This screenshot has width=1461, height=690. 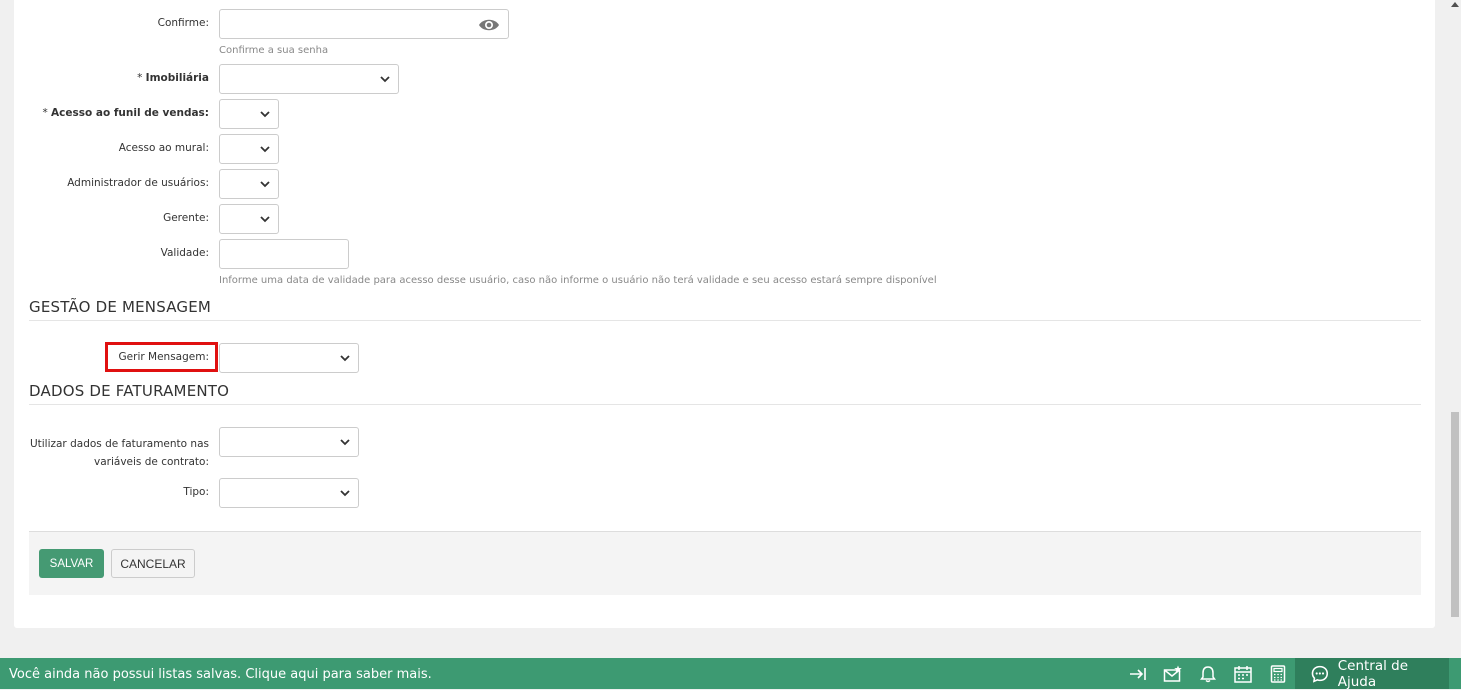 I want to click on scroll-up-arrow, so click(x=1455, y=4).